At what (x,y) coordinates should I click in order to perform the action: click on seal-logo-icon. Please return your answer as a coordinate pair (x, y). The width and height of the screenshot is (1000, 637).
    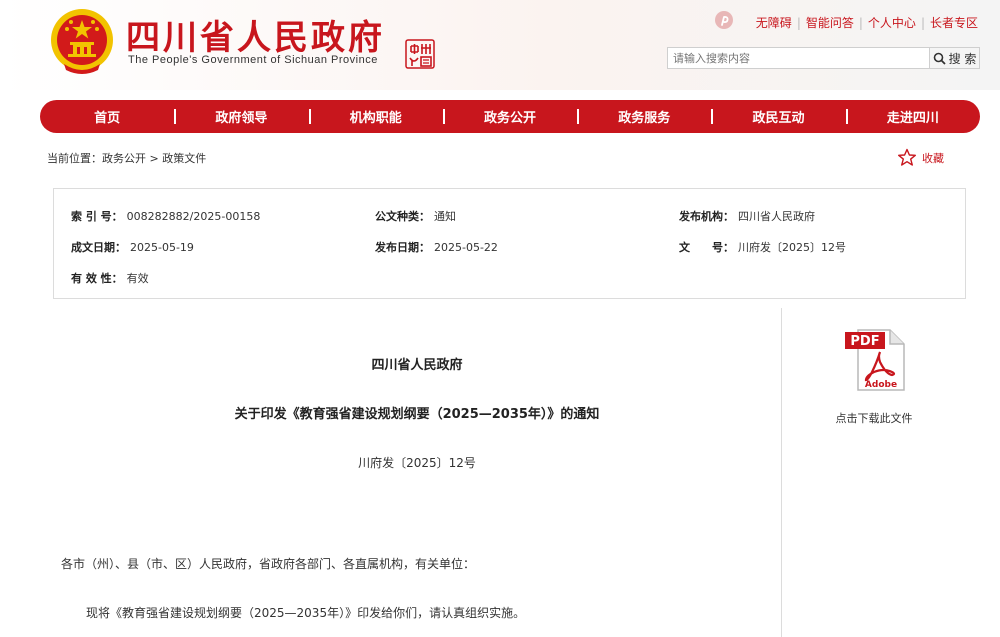
    Looking at the image, I should click on (420, 54).